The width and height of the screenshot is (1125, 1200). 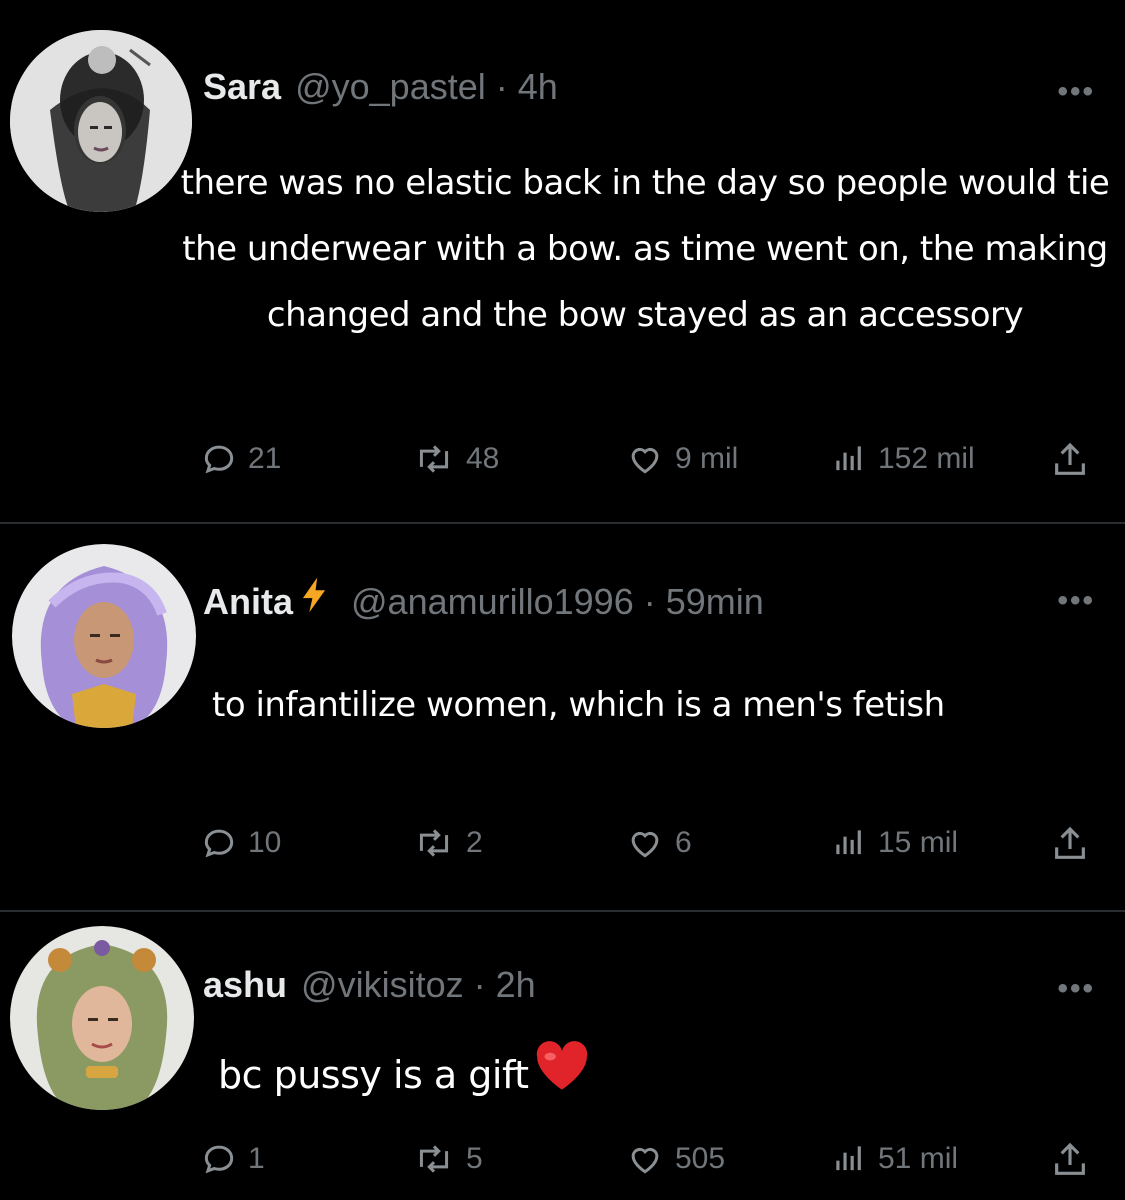 What do you see at coordinates (426, 87) in the screenshot?
I see `handle-and-time: @yo_pastel · 4h` at bounding box center [426, 87].